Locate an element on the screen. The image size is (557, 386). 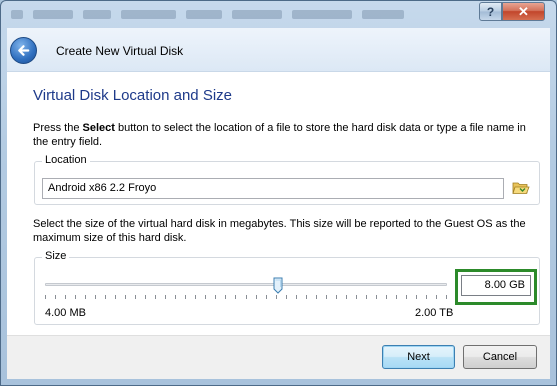
location-input: Android x86 2.2 Froyo is located at coordinates (273, 188).